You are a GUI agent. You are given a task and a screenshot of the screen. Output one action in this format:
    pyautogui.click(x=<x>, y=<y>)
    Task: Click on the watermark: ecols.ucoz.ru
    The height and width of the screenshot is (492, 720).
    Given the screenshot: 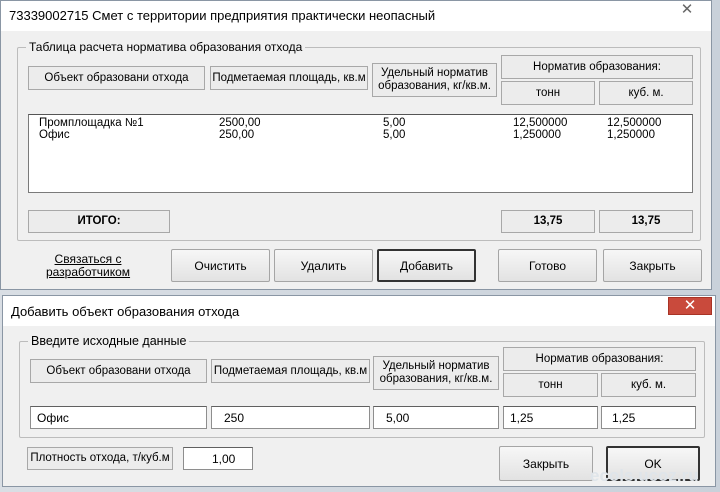 What is the action you would take?
    pyautogui.click(x=644, y=475)
    